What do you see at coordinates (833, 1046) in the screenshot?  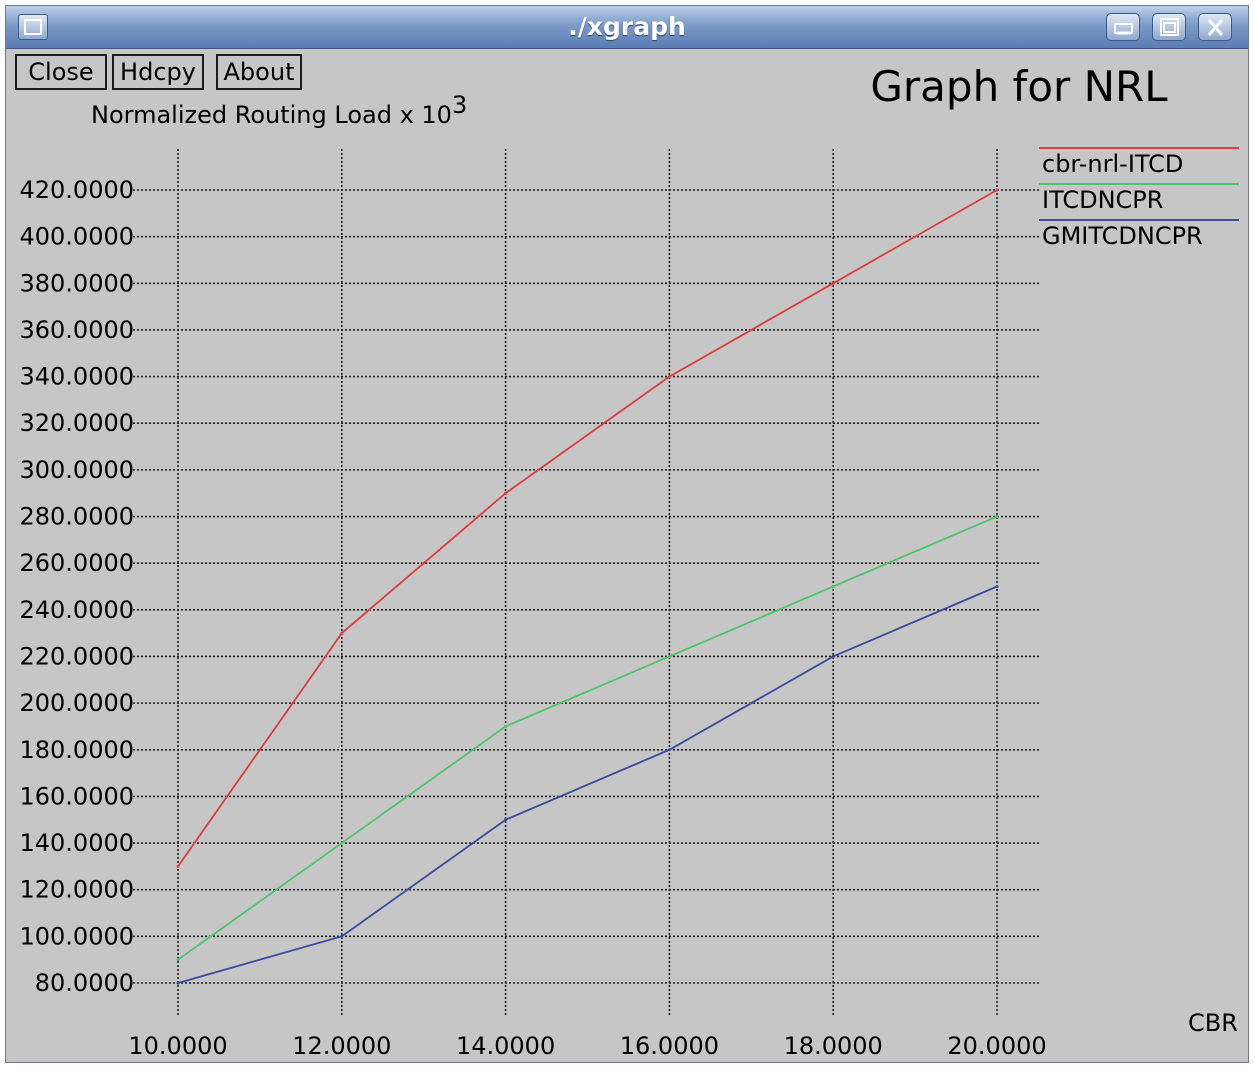 I see `x-tick-label: 18.0000` at bounding box center [833, 1046].